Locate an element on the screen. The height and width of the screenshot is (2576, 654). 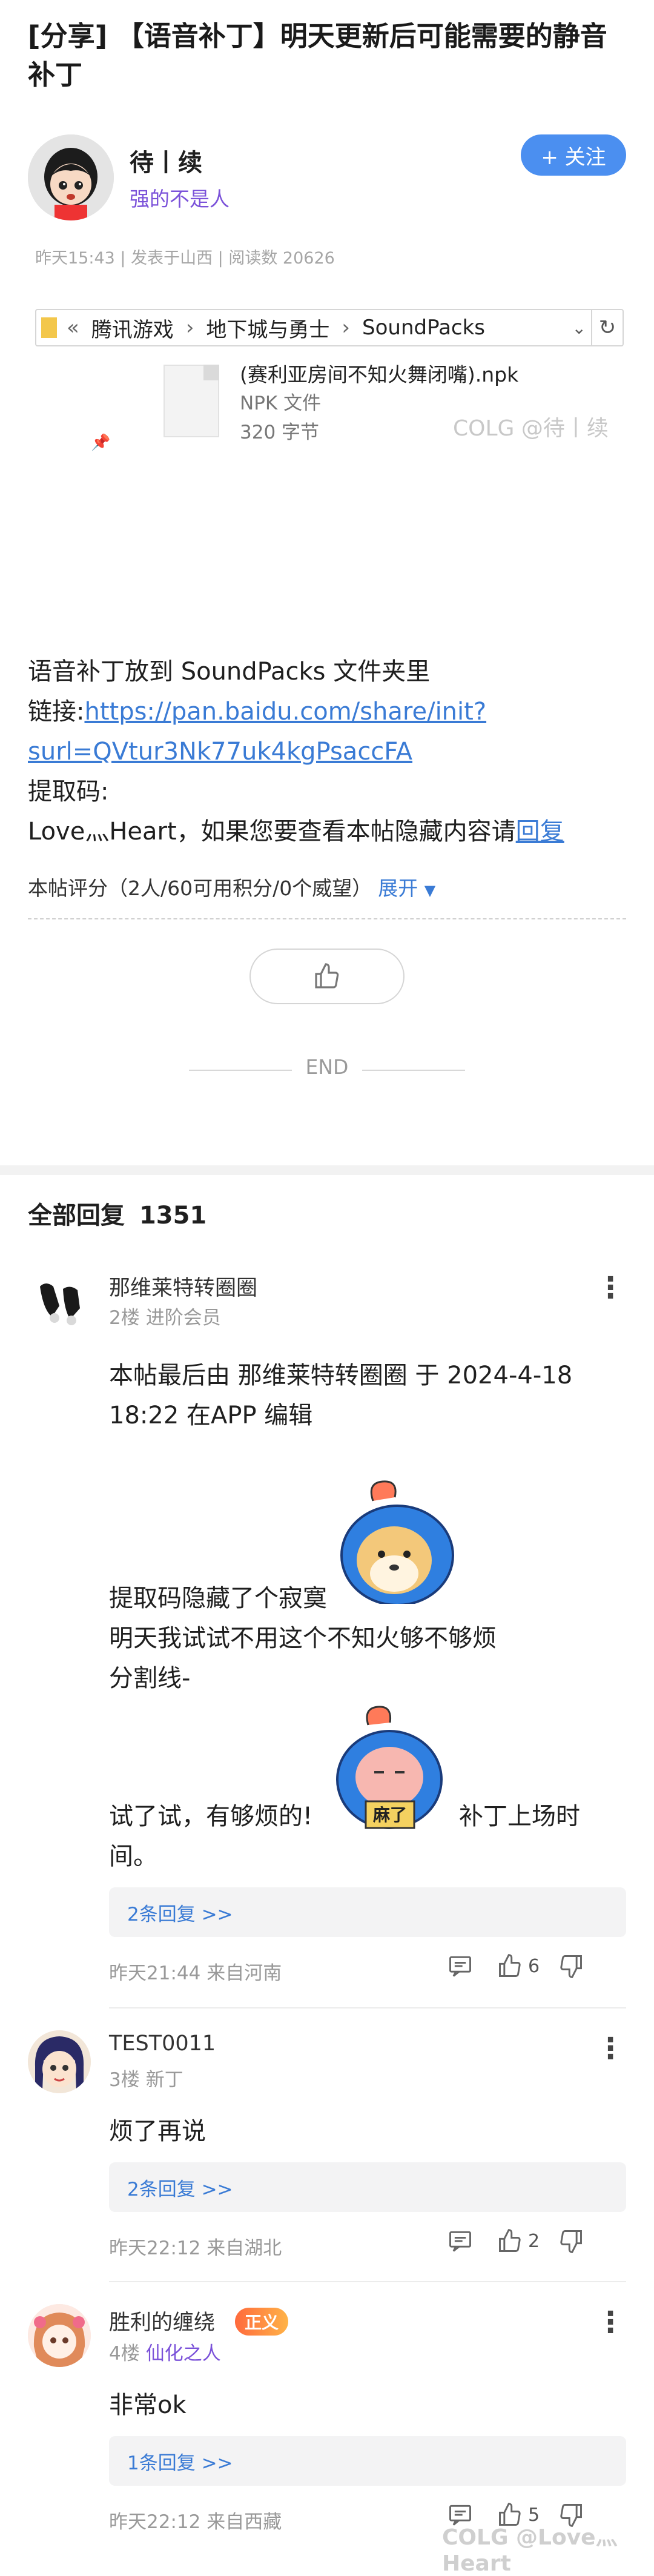
reply-floor: 2楼 进阶会员 is located at coordinates (165, 1315).